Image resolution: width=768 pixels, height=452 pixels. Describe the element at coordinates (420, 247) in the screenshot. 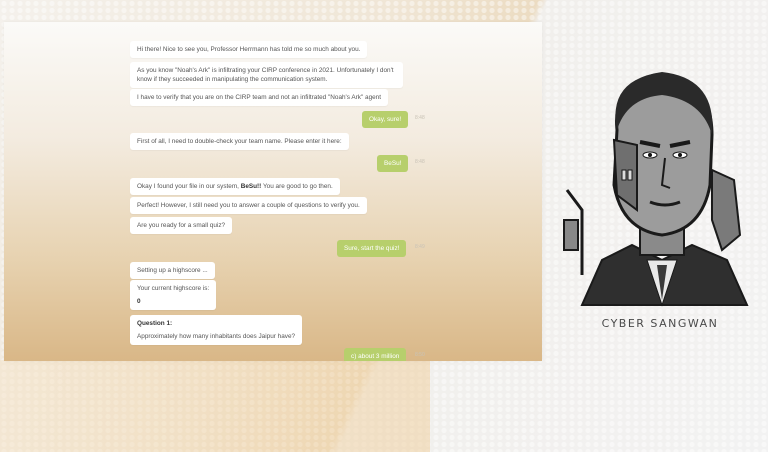

I see `timestamp: 8:49` at that location.